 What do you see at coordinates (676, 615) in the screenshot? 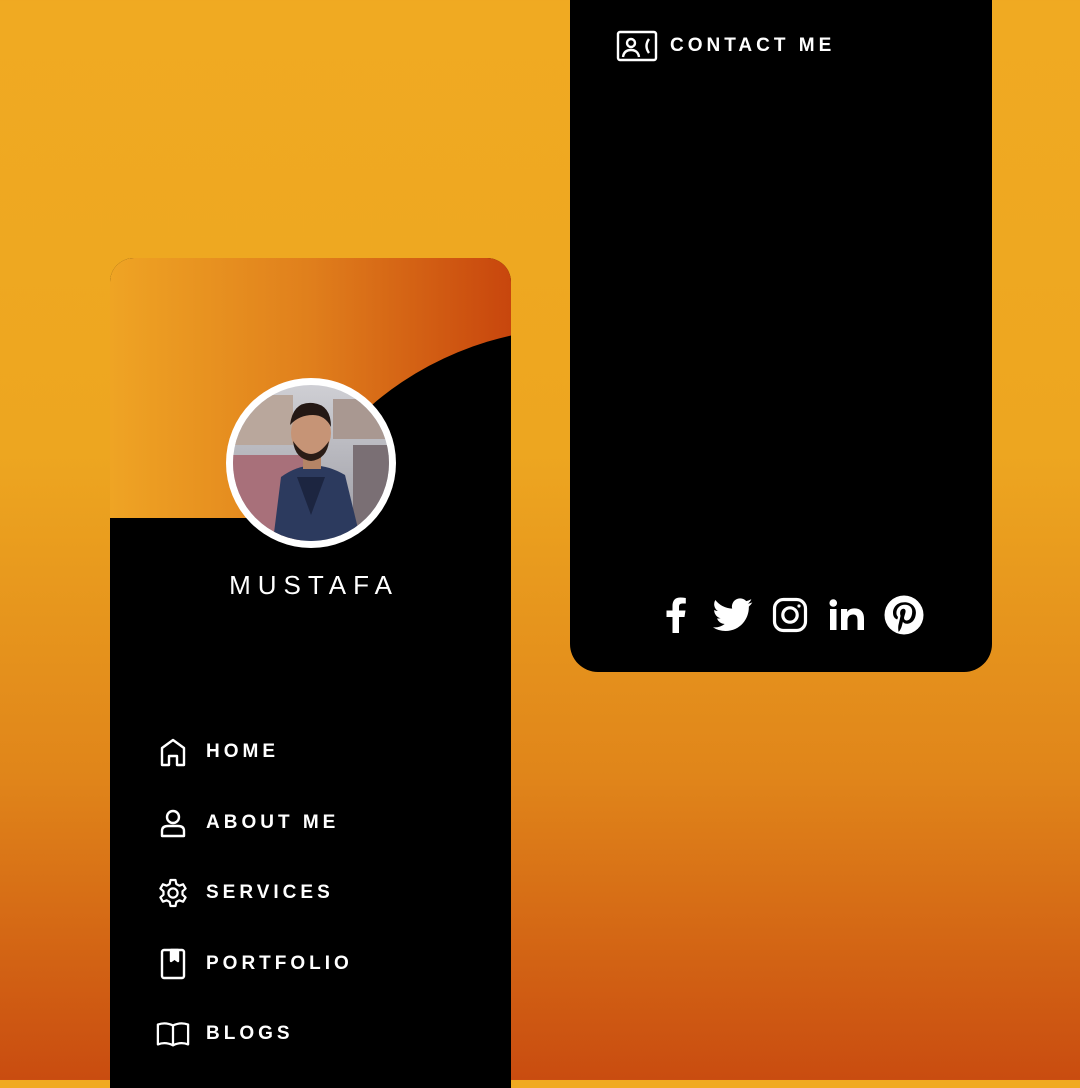
I see `facebook-icon` at bounding box center [676, 615].